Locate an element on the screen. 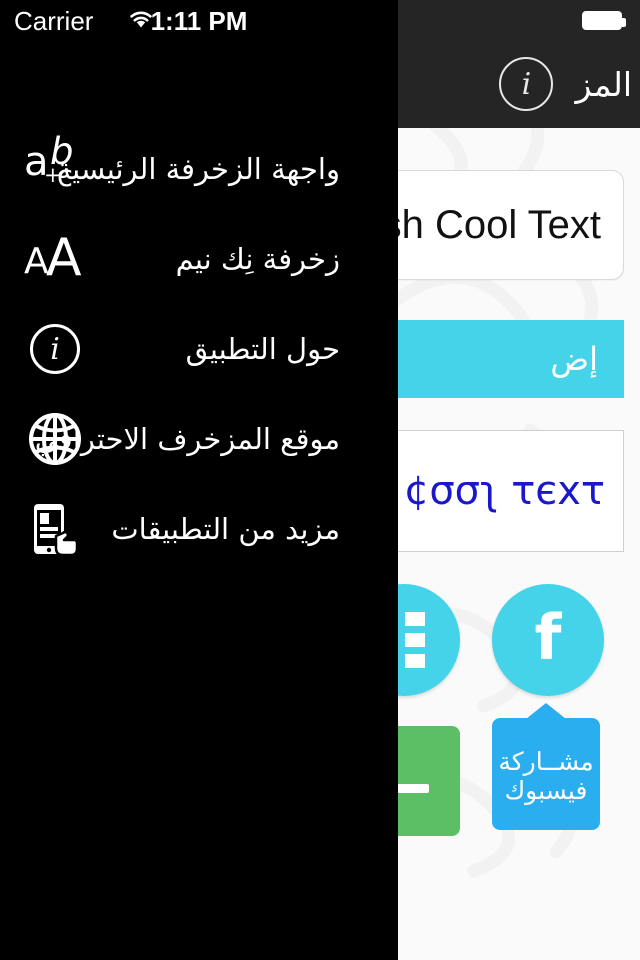  text-input-value: ish Cool Text is located at coordinates (486, 224).